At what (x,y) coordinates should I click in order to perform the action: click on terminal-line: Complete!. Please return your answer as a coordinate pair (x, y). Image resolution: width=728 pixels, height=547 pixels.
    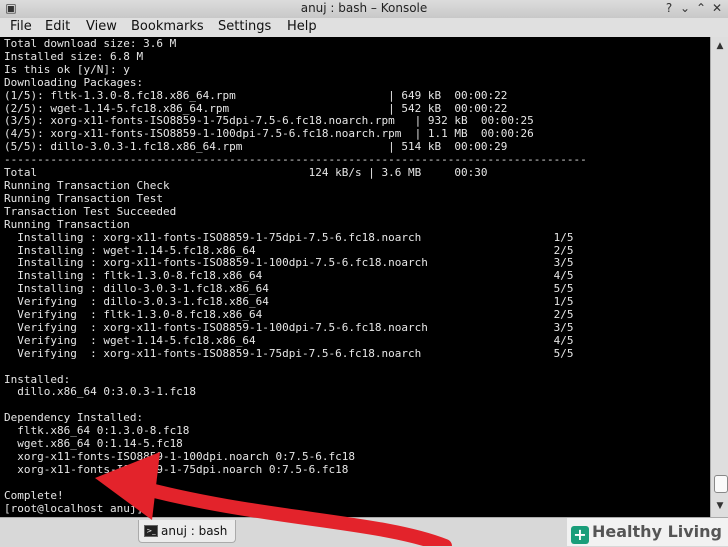
    Looking at the image, I should click on (34, 495).